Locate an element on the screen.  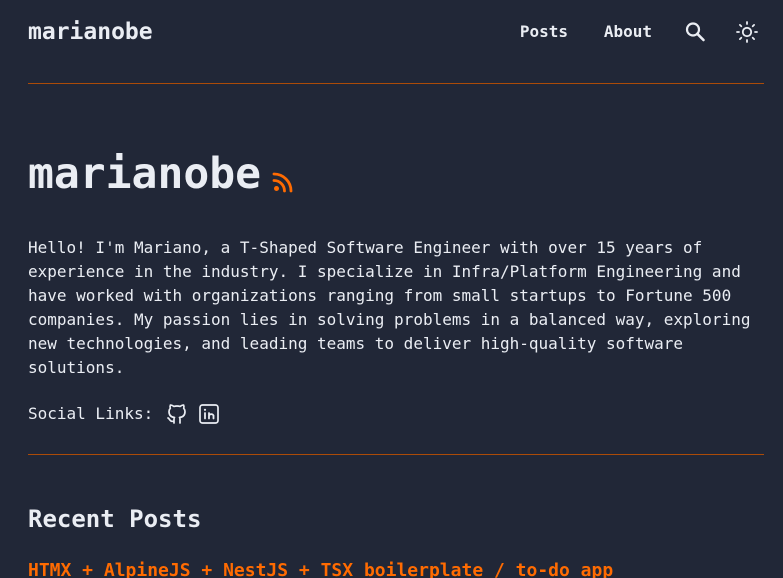
github-icon is located at coordinates (177, 414).